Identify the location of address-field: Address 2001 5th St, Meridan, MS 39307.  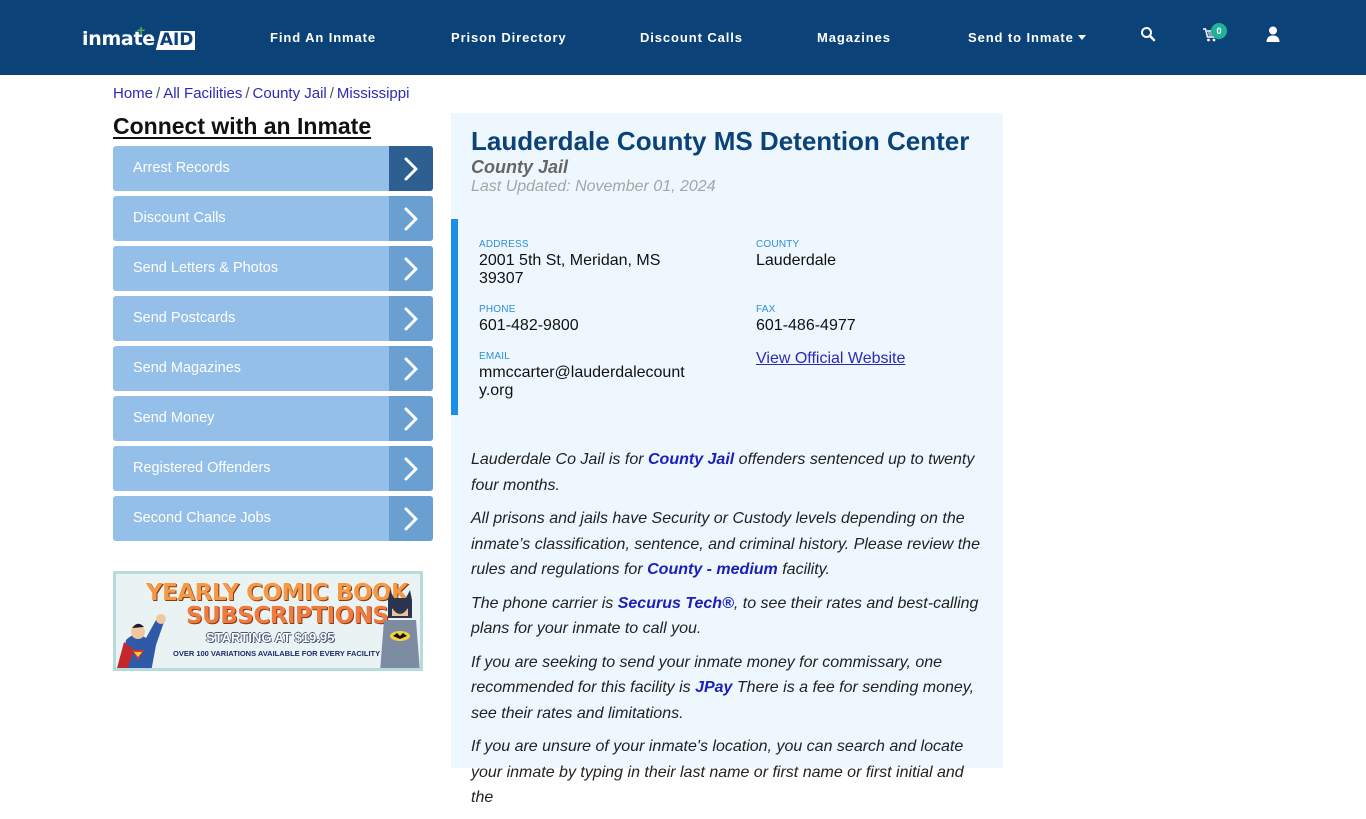
(569, 263).